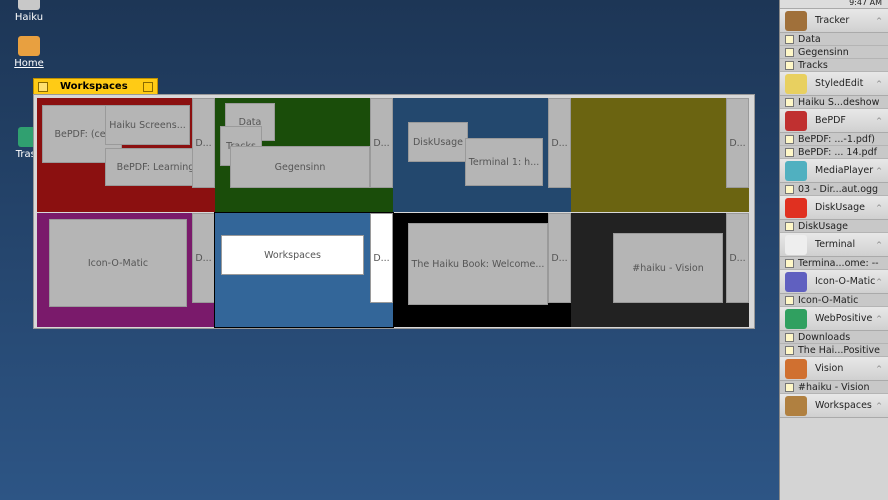 The height and width of the screenshot is (500, 888). What do you see at coordinates (838, 189) in the screenshot?
I see `window-label: 03 - Dir...aut.ogg` at bounding box center [838, 189].